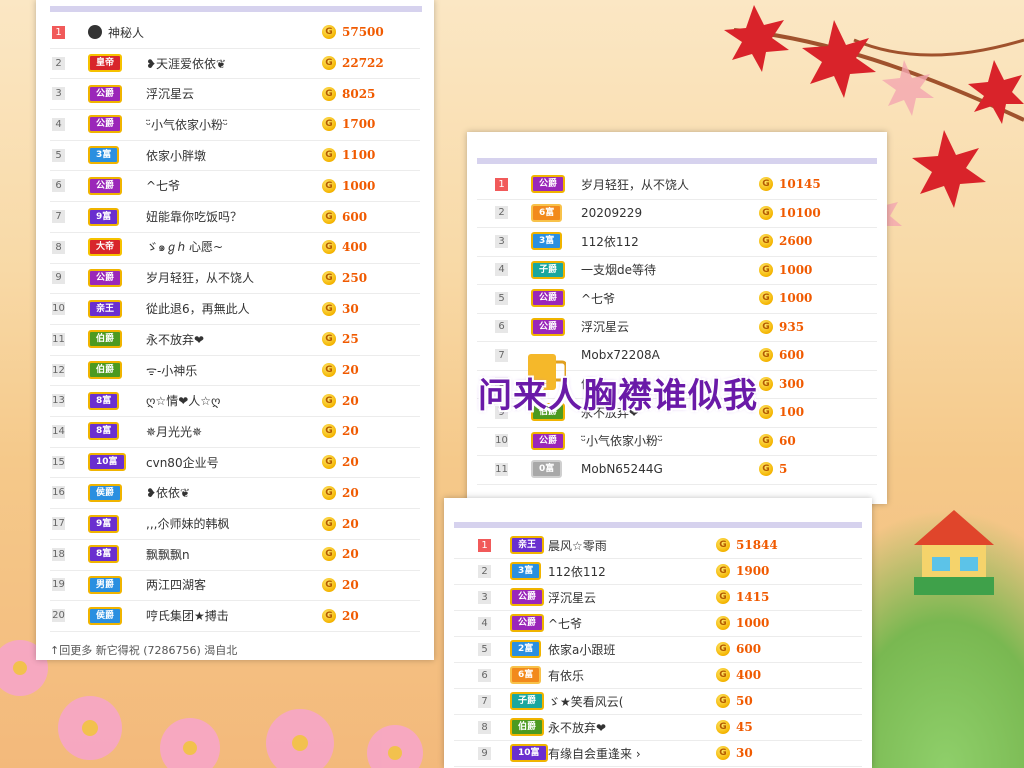  Describe the element at coordinates (677, 441) in the screenshot. I see `table-row: 10 公爵 ᵕ̈小气依家小粉ᵕ̈ G 60` at that location.